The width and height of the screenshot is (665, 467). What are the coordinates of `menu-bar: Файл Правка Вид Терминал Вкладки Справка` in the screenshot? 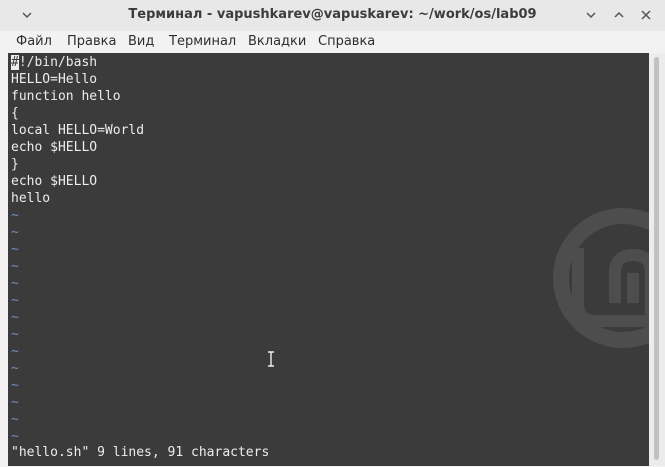 It's located at (332, 42).